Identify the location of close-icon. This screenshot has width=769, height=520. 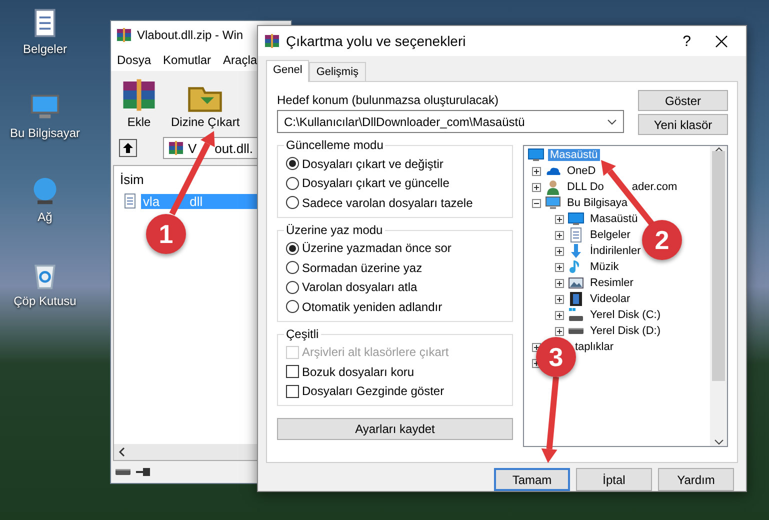
(721, 41).